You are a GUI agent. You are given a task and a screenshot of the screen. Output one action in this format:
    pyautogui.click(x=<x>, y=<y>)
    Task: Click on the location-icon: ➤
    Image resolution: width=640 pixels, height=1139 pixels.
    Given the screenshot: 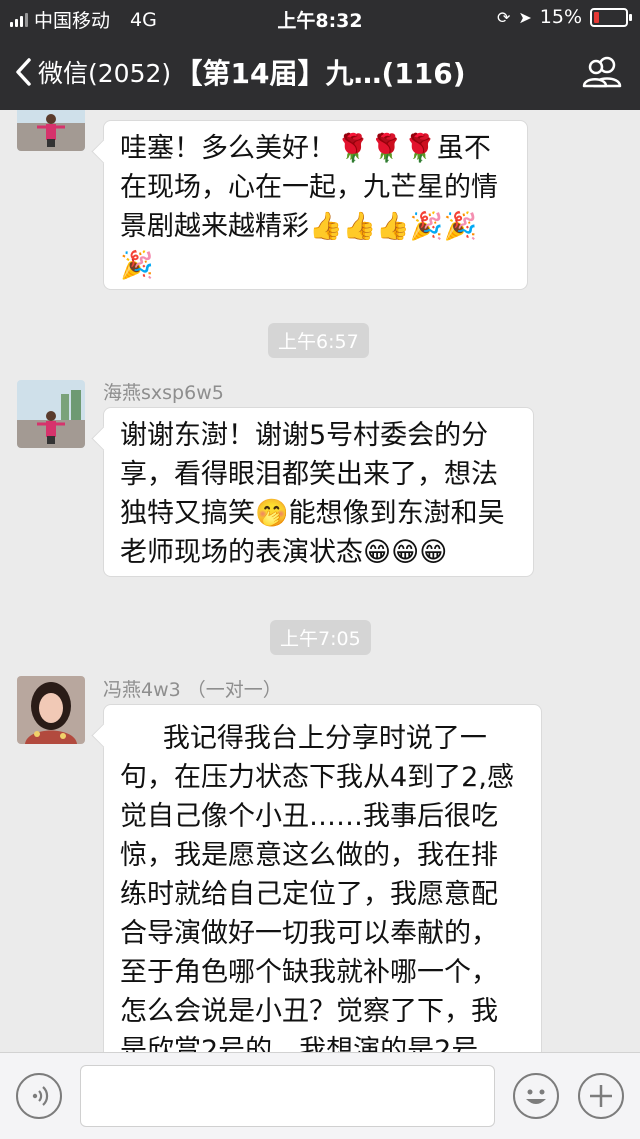 What is the action you would take?
    pyautogui.click(x=525, y=17)
    